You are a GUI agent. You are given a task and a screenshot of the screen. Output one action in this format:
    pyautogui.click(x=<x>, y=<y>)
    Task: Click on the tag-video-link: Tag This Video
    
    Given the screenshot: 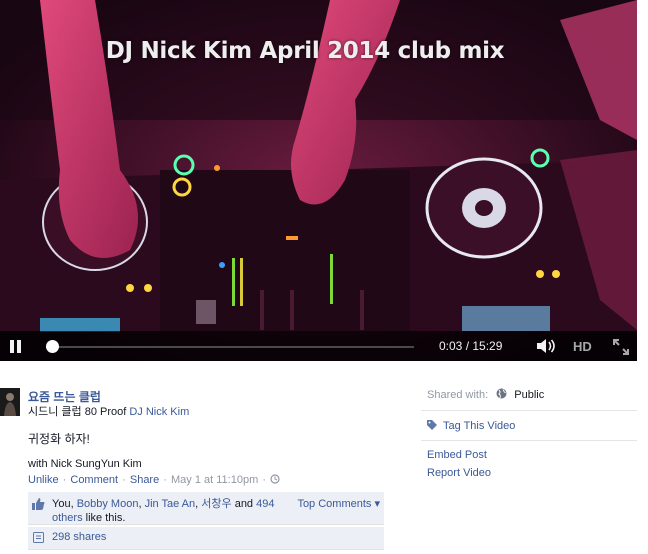 What is the action you would take?
    pyautogui.click(x=471, y=426)
    